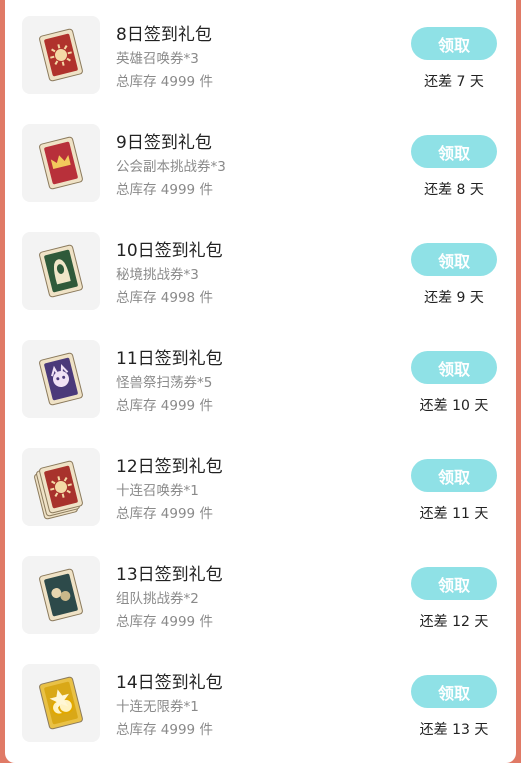 The image size is (521, 763). I want to click on days-remaining: 还差 12 天, so click(454, 622).